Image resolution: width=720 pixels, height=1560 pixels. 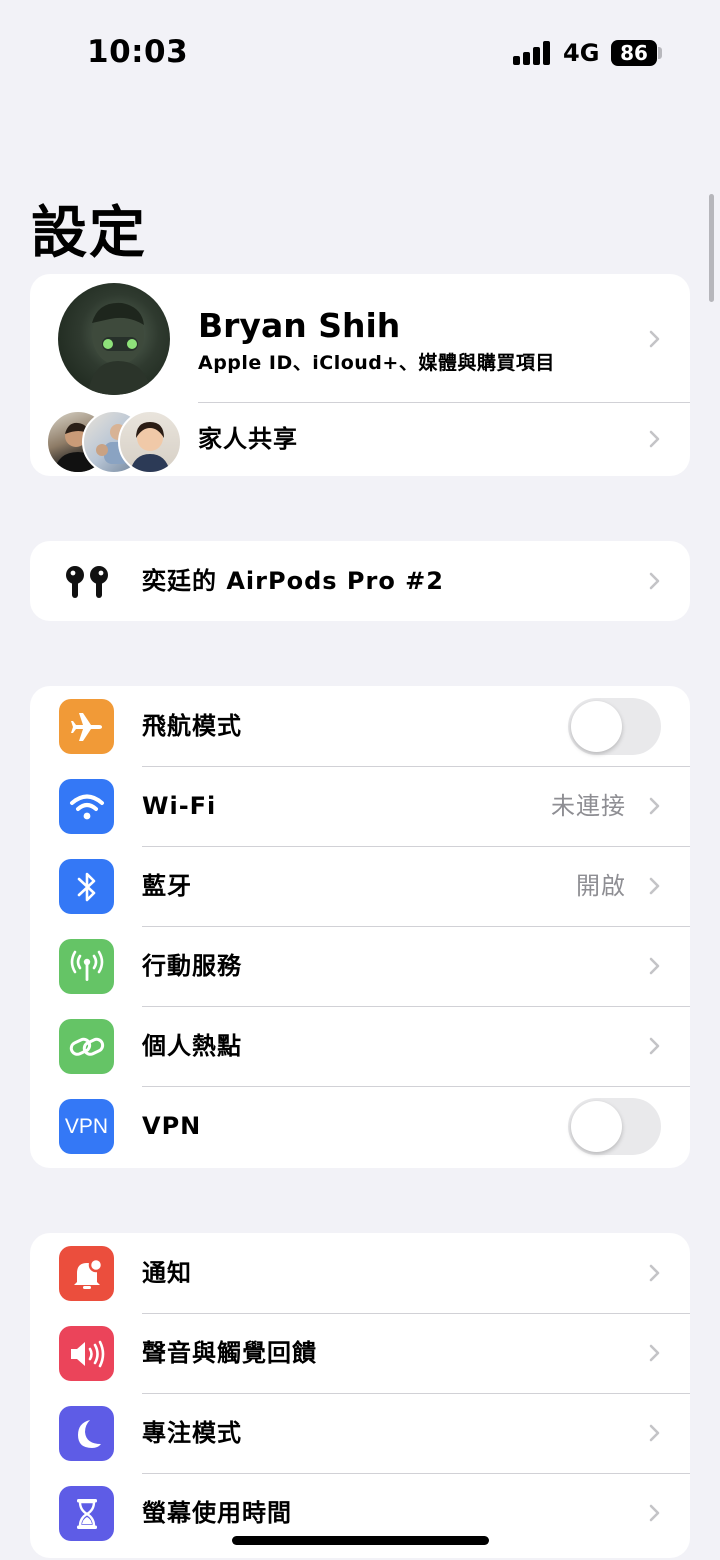 I want to click on vpn-toggle, so click(x=614, y=1126).